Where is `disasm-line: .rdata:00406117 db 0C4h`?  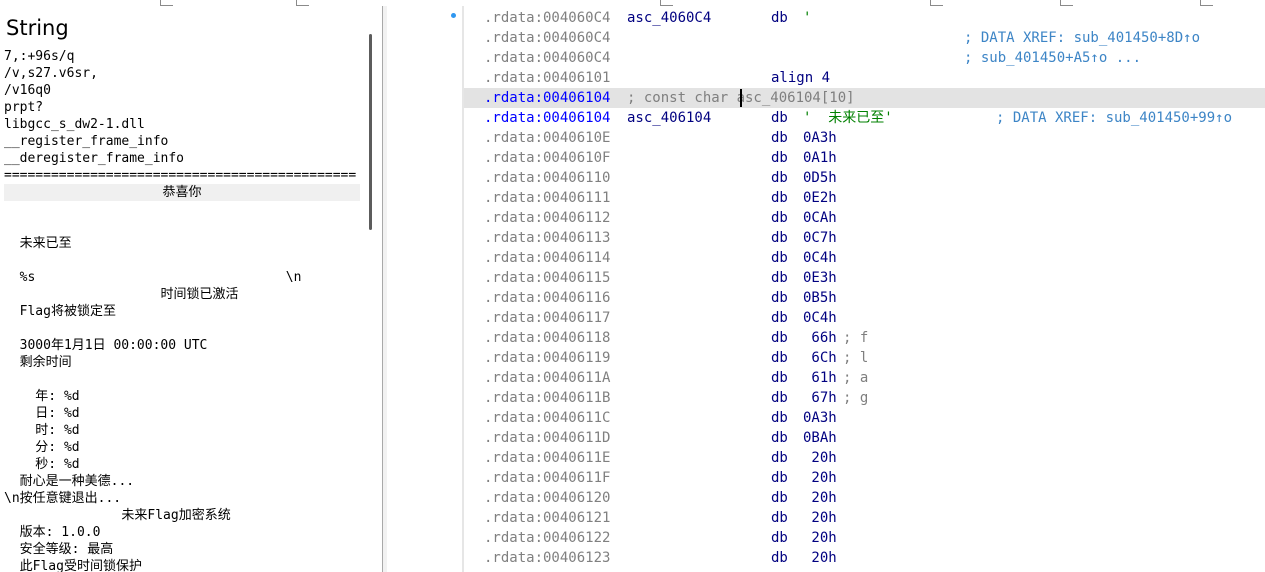
disasm-line: .rdata:00406117 db 0C4h is located at coordinates (864, 318).